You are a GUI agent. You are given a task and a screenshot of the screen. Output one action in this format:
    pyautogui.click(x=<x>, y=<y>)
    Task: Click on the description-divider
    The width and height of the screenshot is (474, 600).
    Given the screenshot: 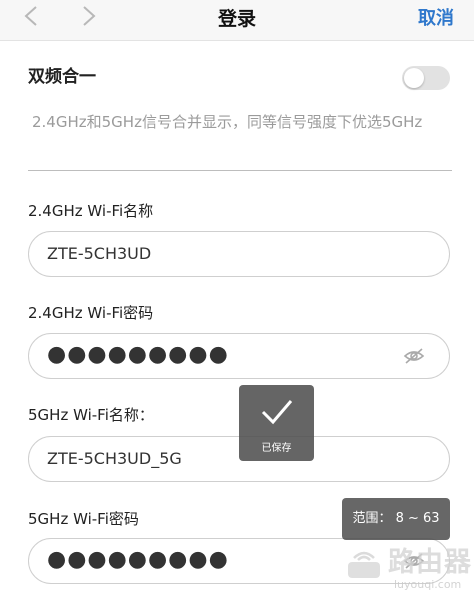 What is the action you would take?
    pyautogui.click(x=240, y=170)
    